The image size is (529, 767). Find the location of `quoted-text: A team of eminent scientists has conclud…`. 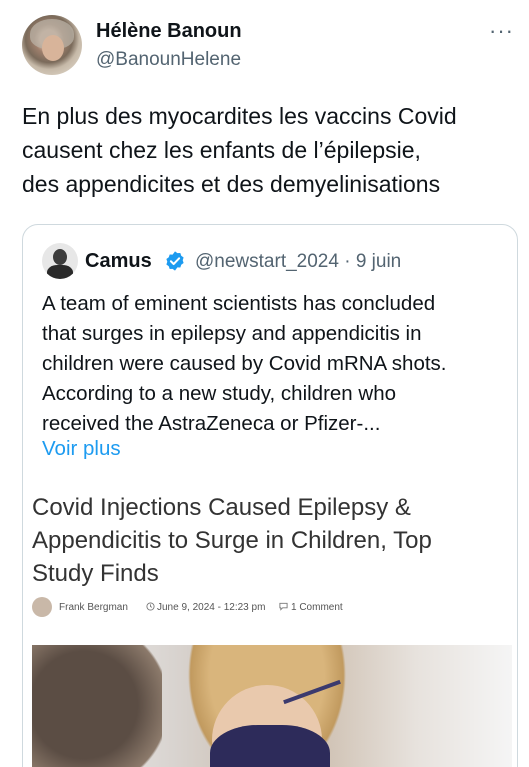

quoted-text: A team of eminent scientists has conclud… is located at coordinates (244, 363).